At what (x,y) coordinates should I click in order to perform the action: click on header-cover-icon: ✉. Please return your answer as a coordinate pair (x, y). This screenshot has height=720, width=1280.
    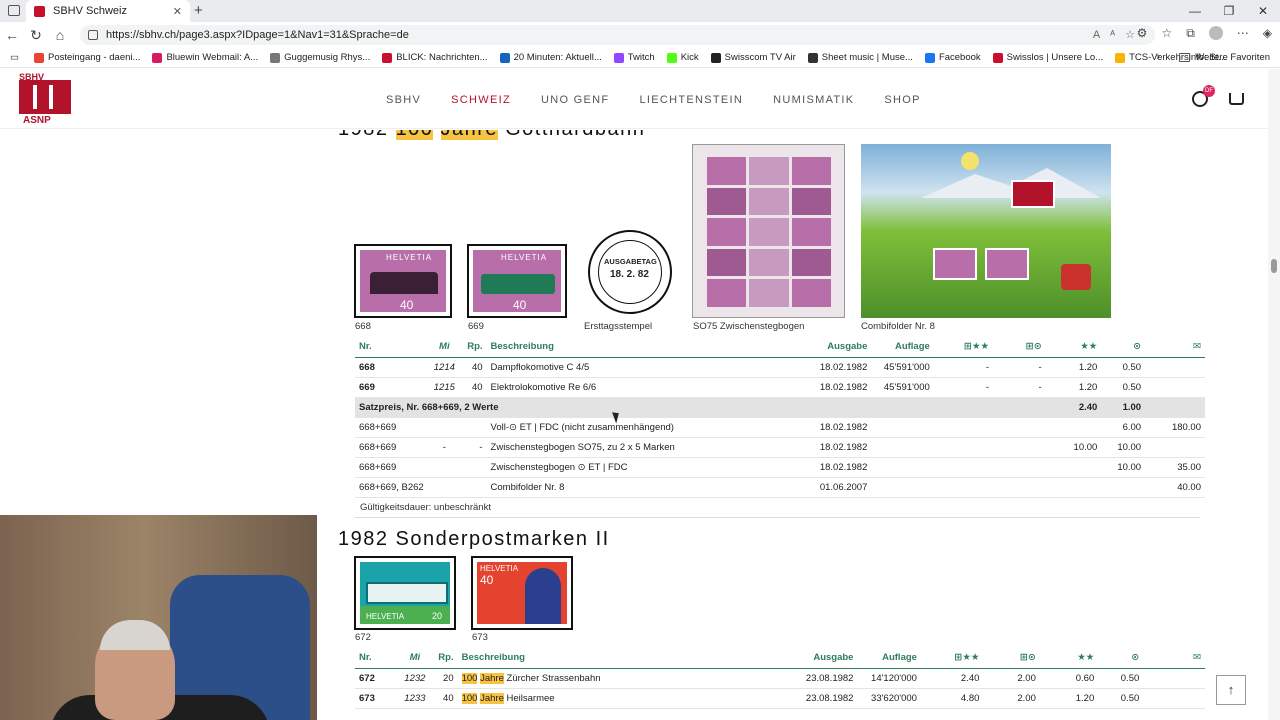
    Looking at the image, I should click on (1175, 347).